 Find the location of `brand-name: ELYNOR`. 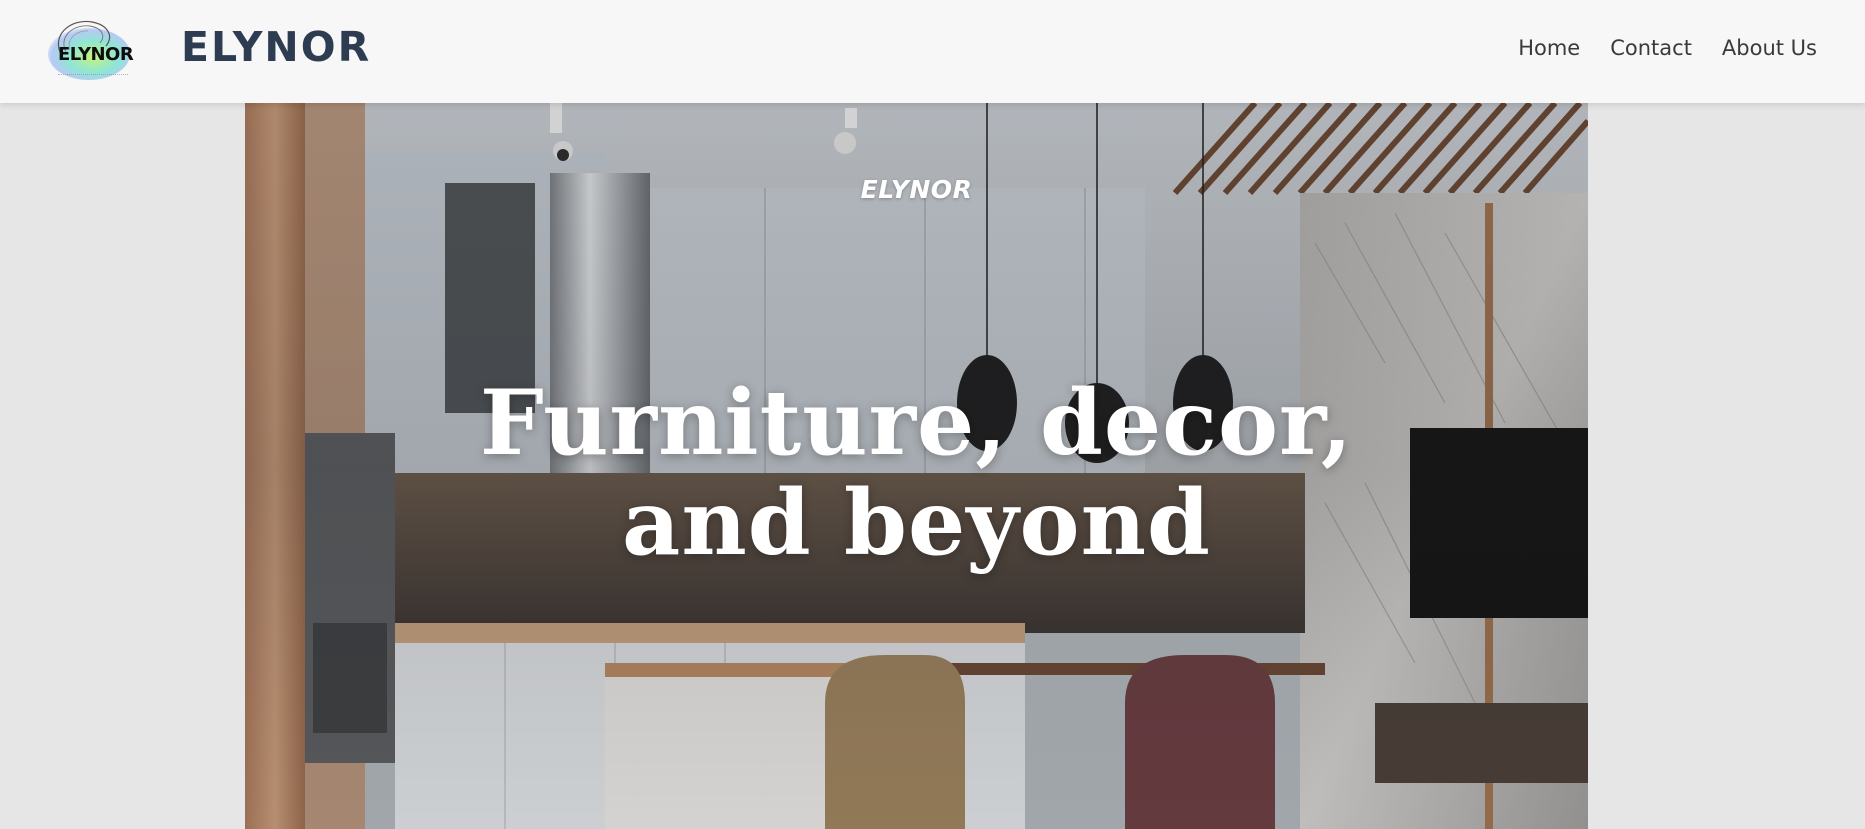

brand-name: ELYNOR is located at coordinates (276, 47).